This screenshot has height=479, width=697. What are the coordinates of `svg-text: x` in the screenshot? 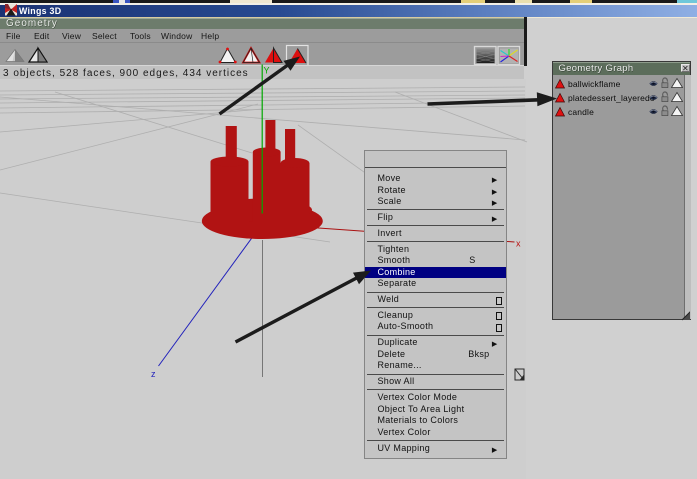 It's located at (518, 244).